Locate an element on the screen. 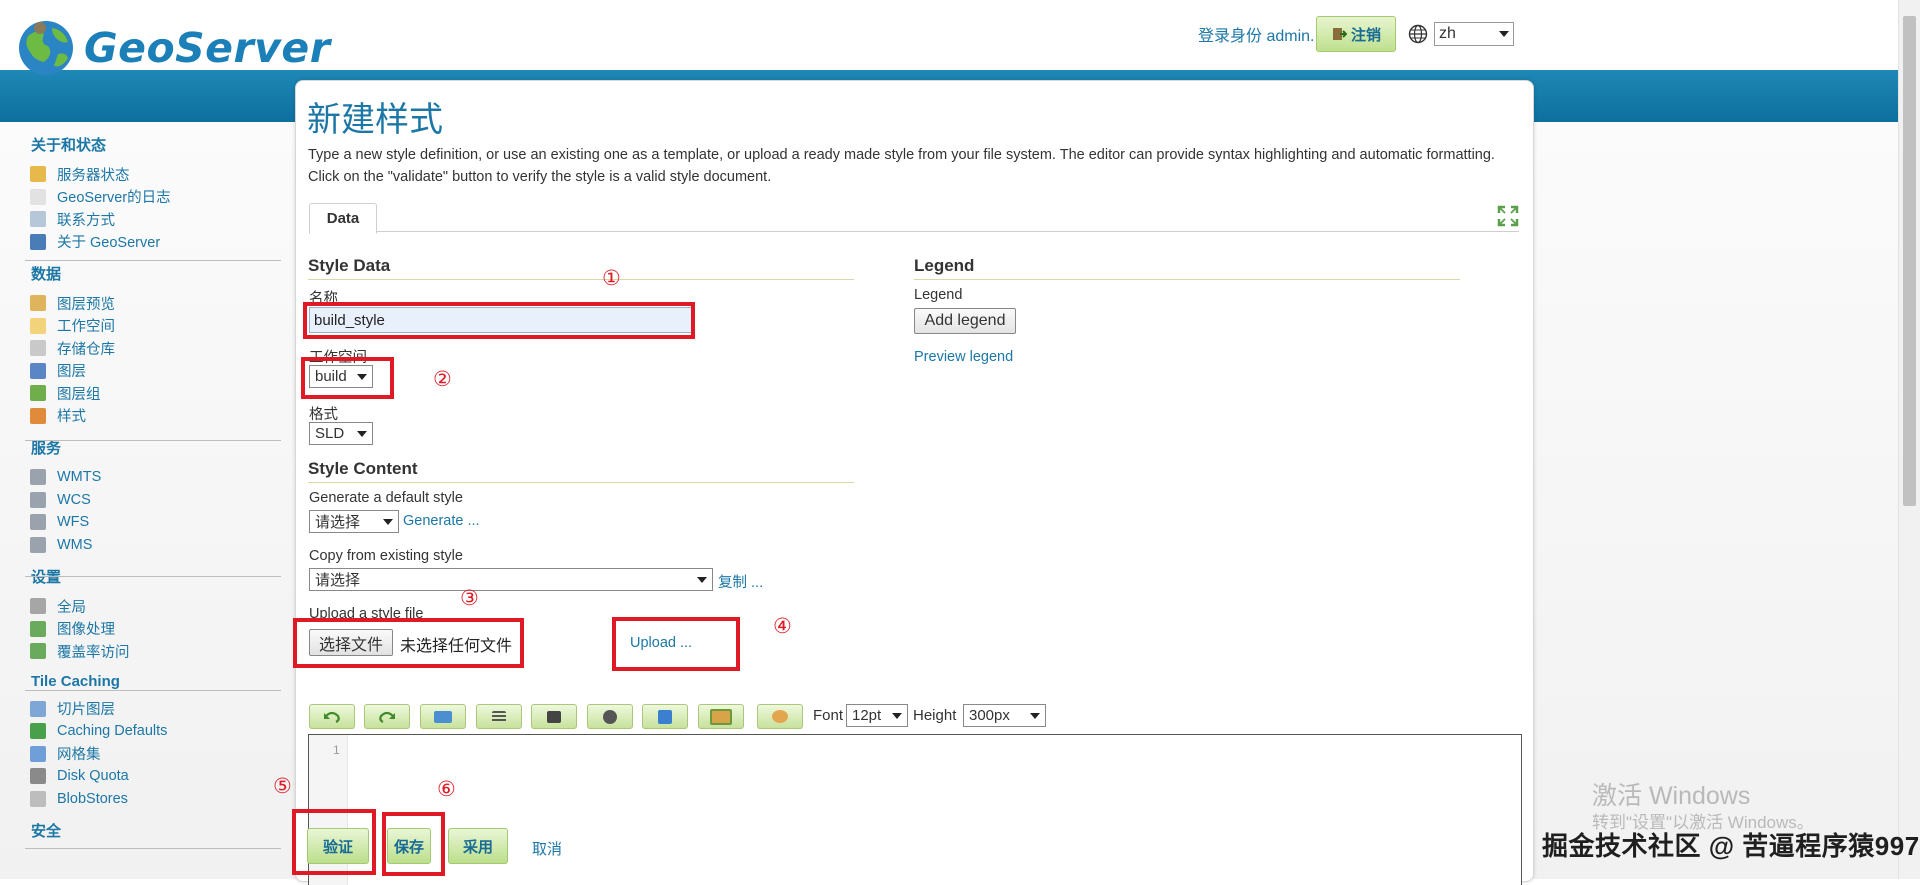 This screenshot has width=1920, height=885. copy-style-select: 请选择 is located at coordinates (511, 579).